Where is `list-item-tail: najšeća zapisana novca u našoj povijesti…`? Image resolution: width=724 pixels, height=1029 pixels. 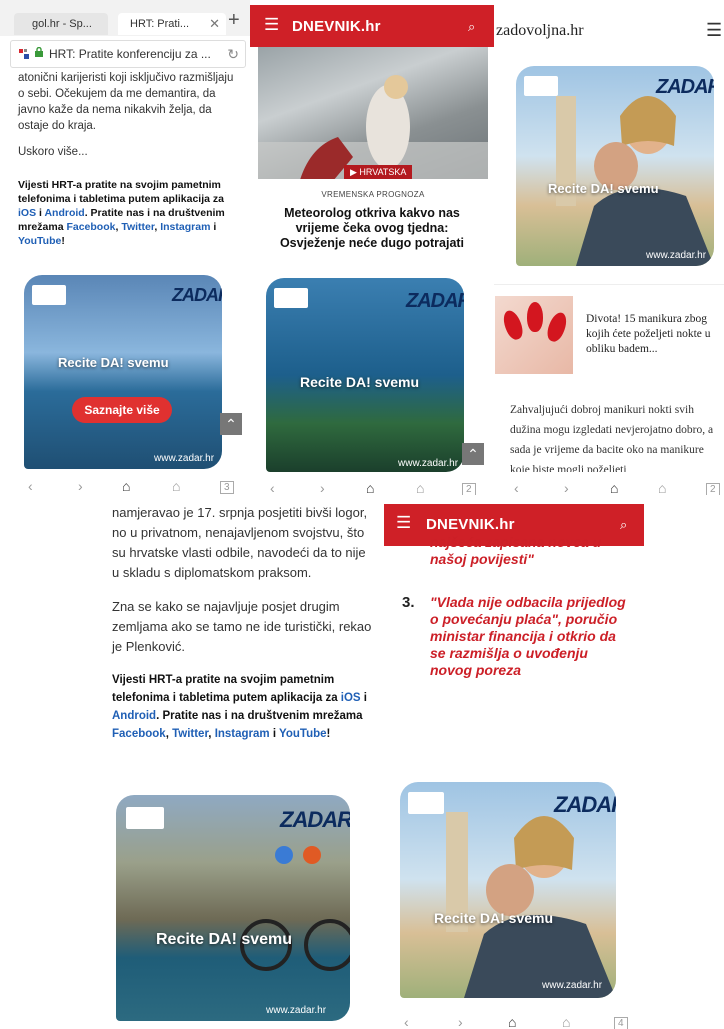
list-item-tail: najšeća zapisana novca u našoj povijesti… is located at coordinates (530, 554).